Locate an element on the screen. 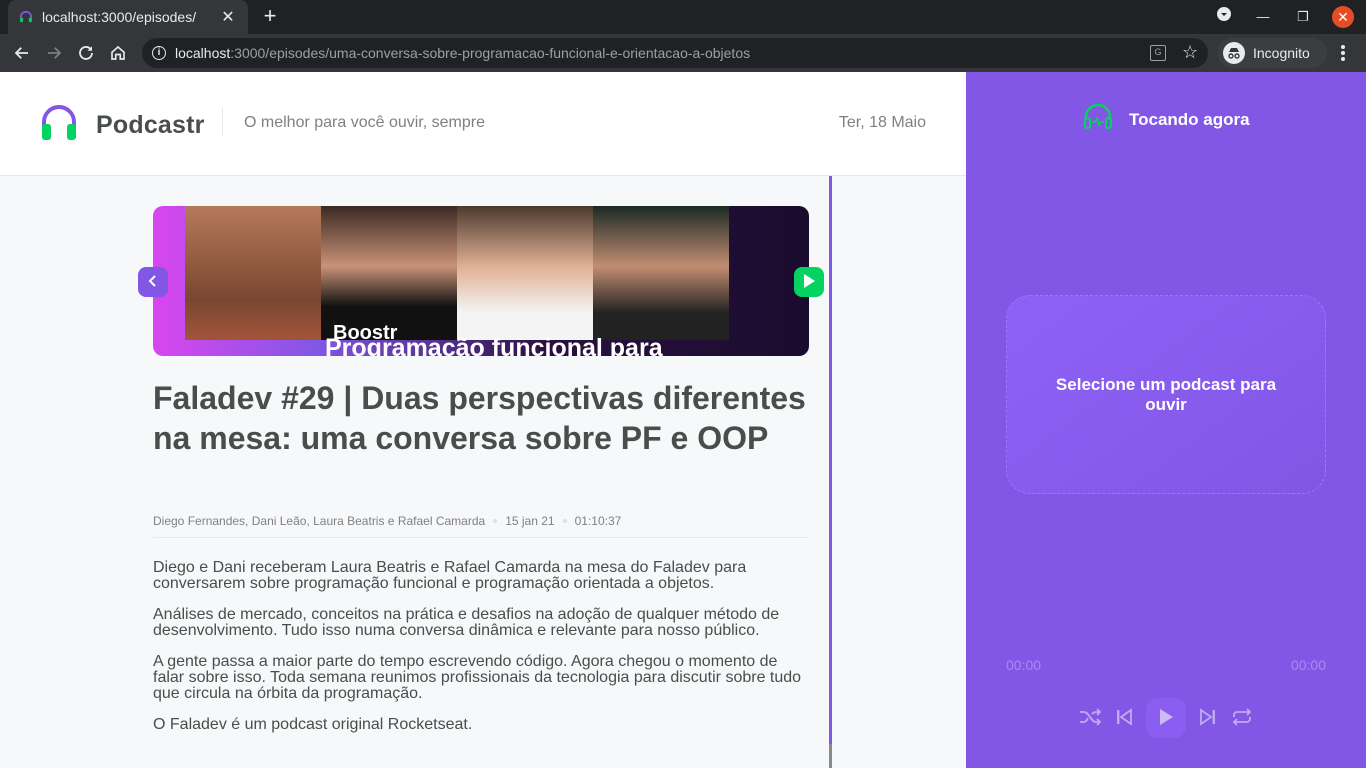 The height and width of the screenshot is (768, 1366). logo-text: Podcastr is located at coordinates (150, 125).